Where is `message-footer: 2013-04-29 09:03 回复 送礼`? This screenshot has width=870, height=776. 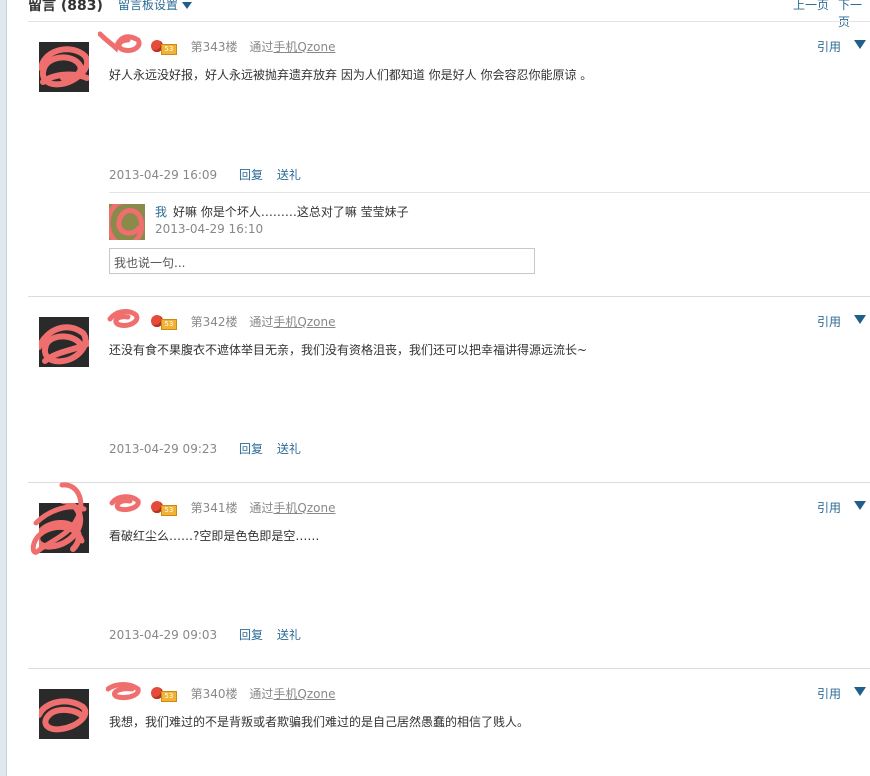 message-footer: 2013-04-29 09:03 回复 送礼 is located at coordinates (210, 634).